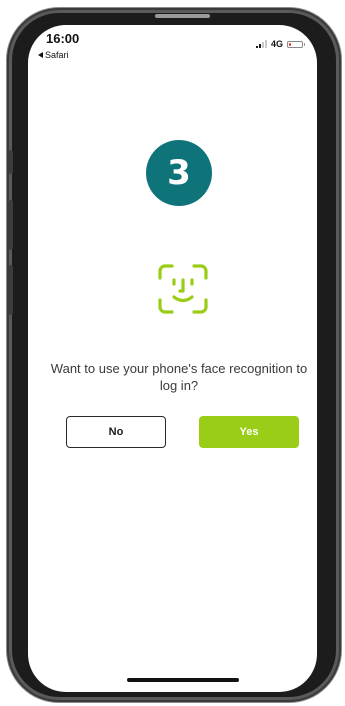 The width and height of the screenshot is (345, 706). What do you see at coordinates (11, 225) in the screenshot?
I see `volume-up-button` at bounding box center [11, 225].